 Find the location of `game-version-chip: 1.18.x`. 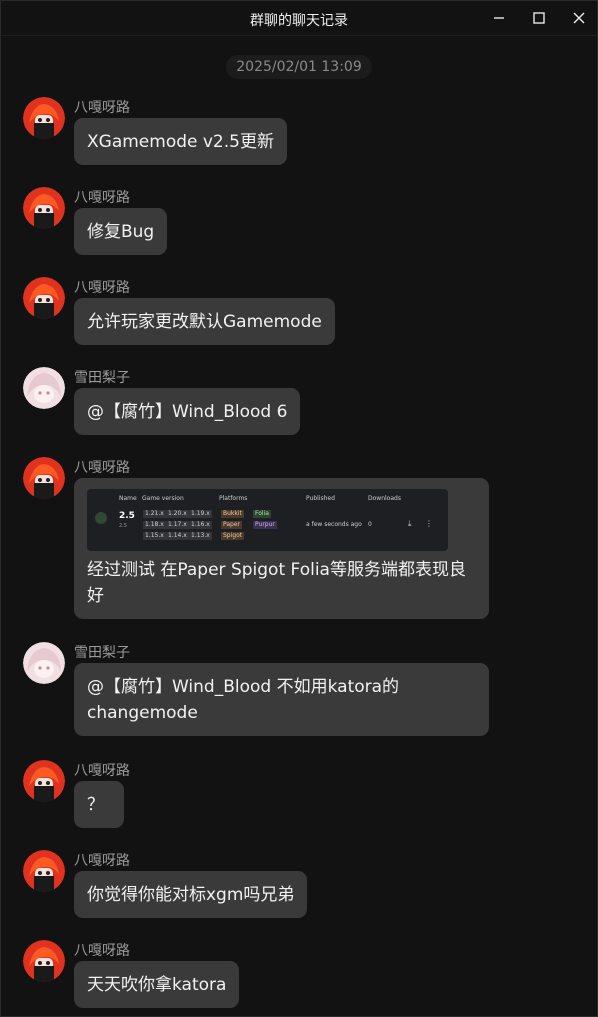

game-version-chip: 1.18.x is located at coordinates (154, 525).